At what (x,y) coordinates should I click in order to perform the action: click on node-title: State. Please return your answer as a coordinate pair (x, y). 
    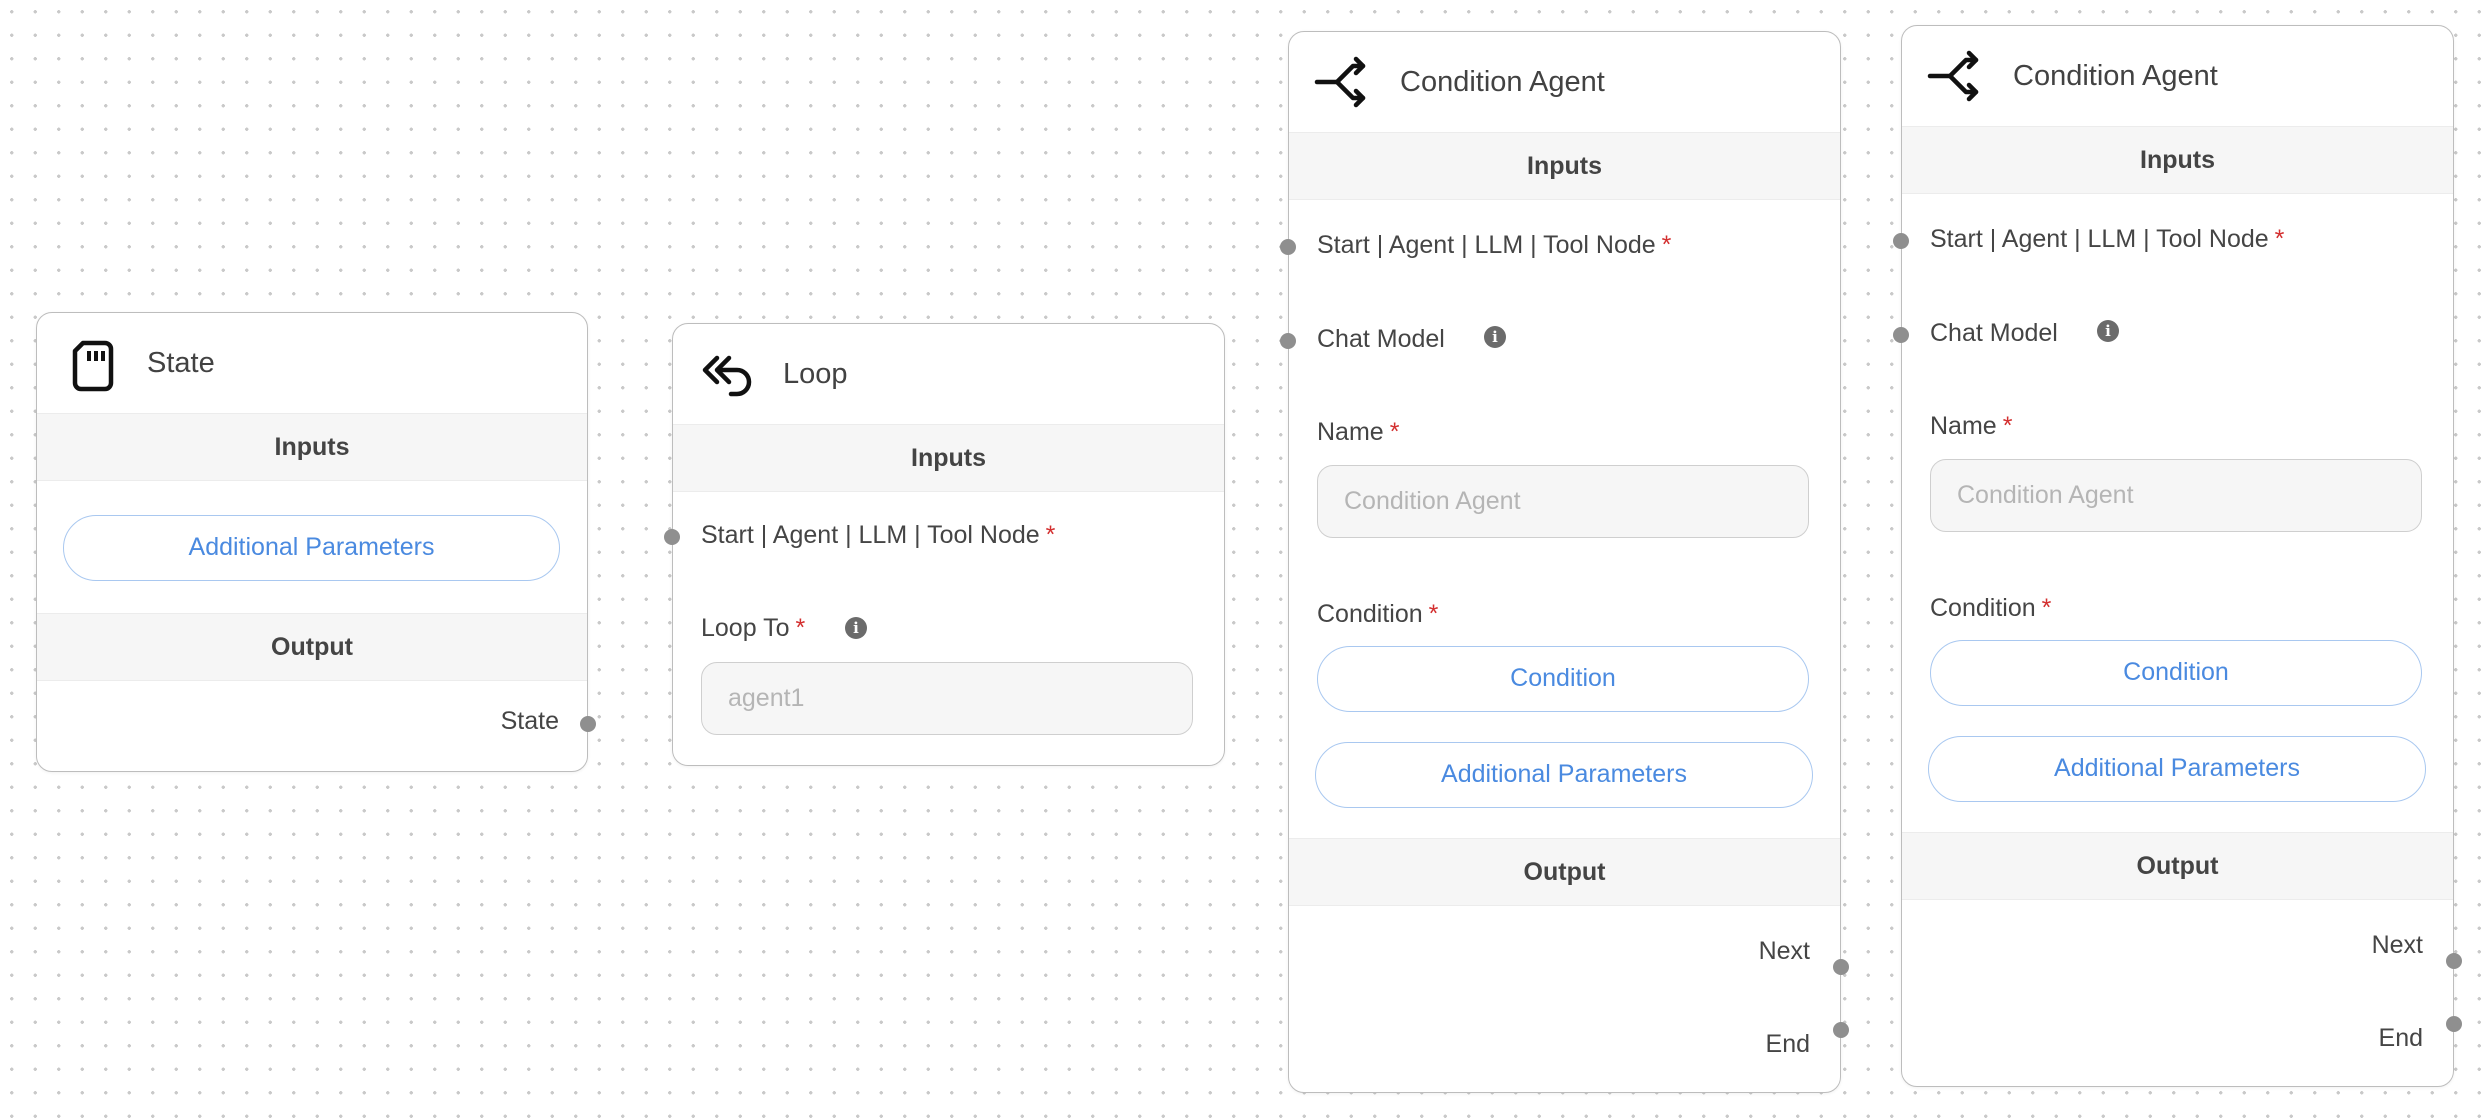
    Looking at the image, I should click on (181, 363).